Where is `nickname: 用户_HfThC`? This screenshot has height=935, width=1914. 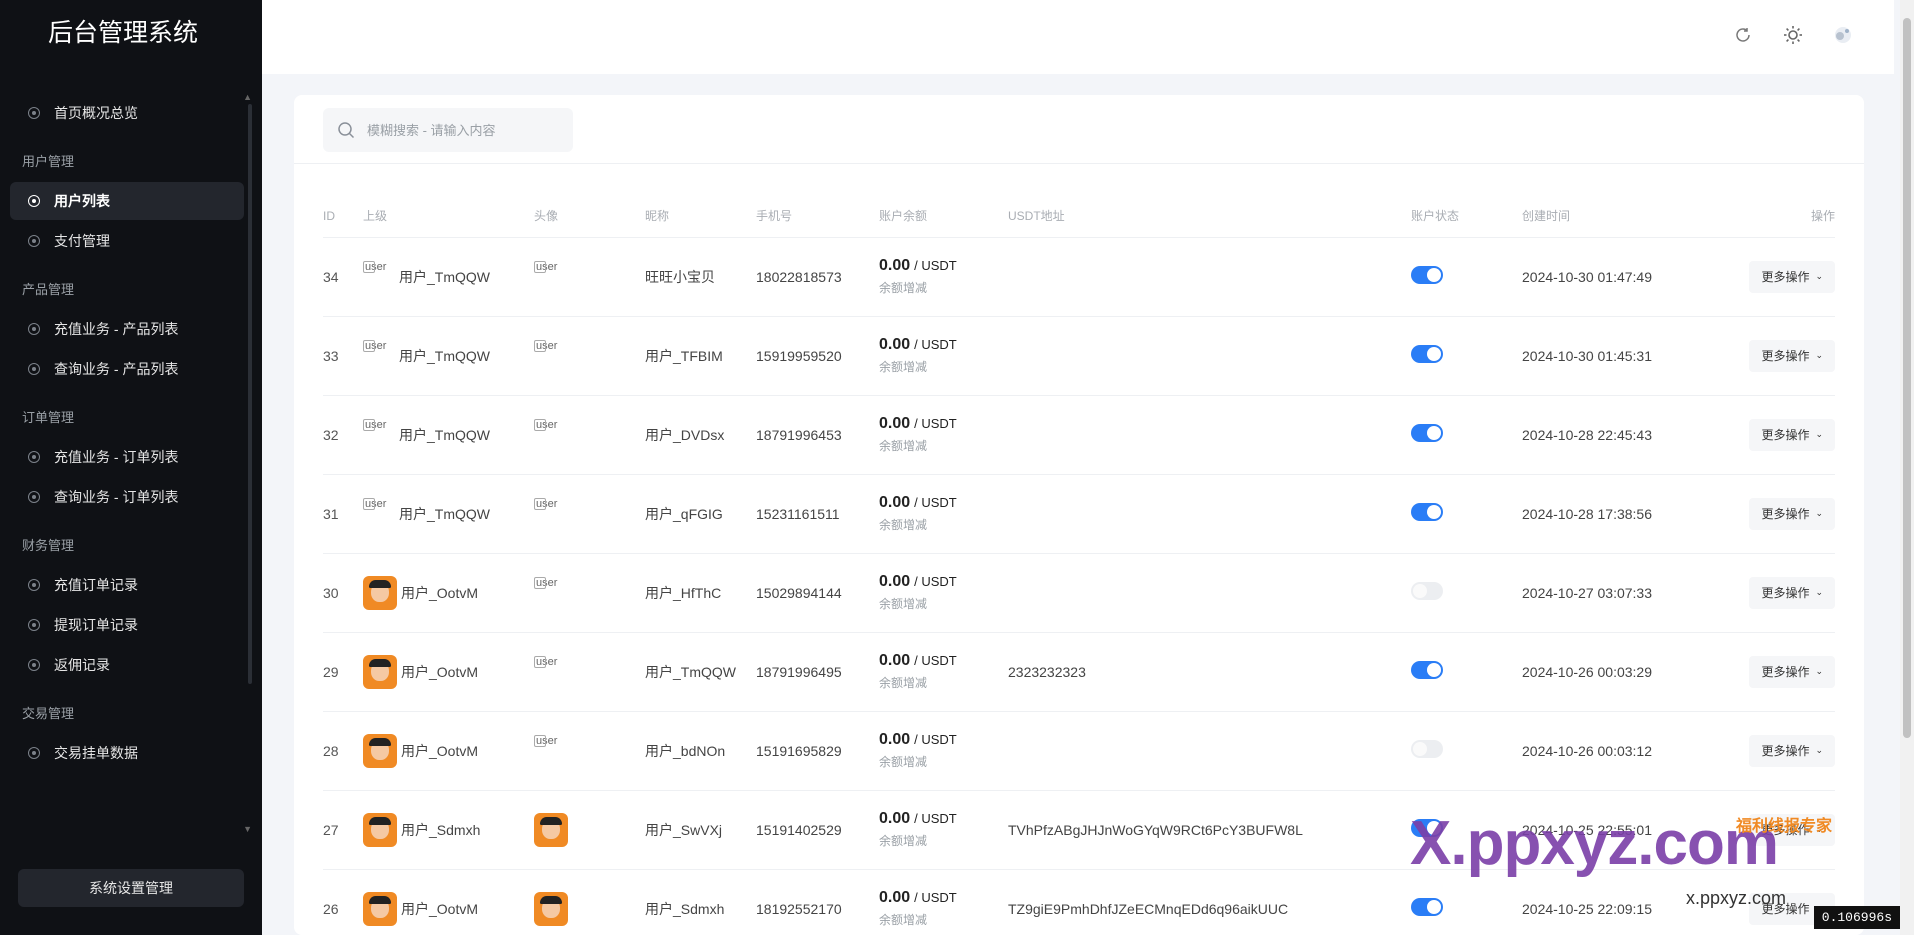
nickname: 用户_HfThC is located at coordinates (683, 592).